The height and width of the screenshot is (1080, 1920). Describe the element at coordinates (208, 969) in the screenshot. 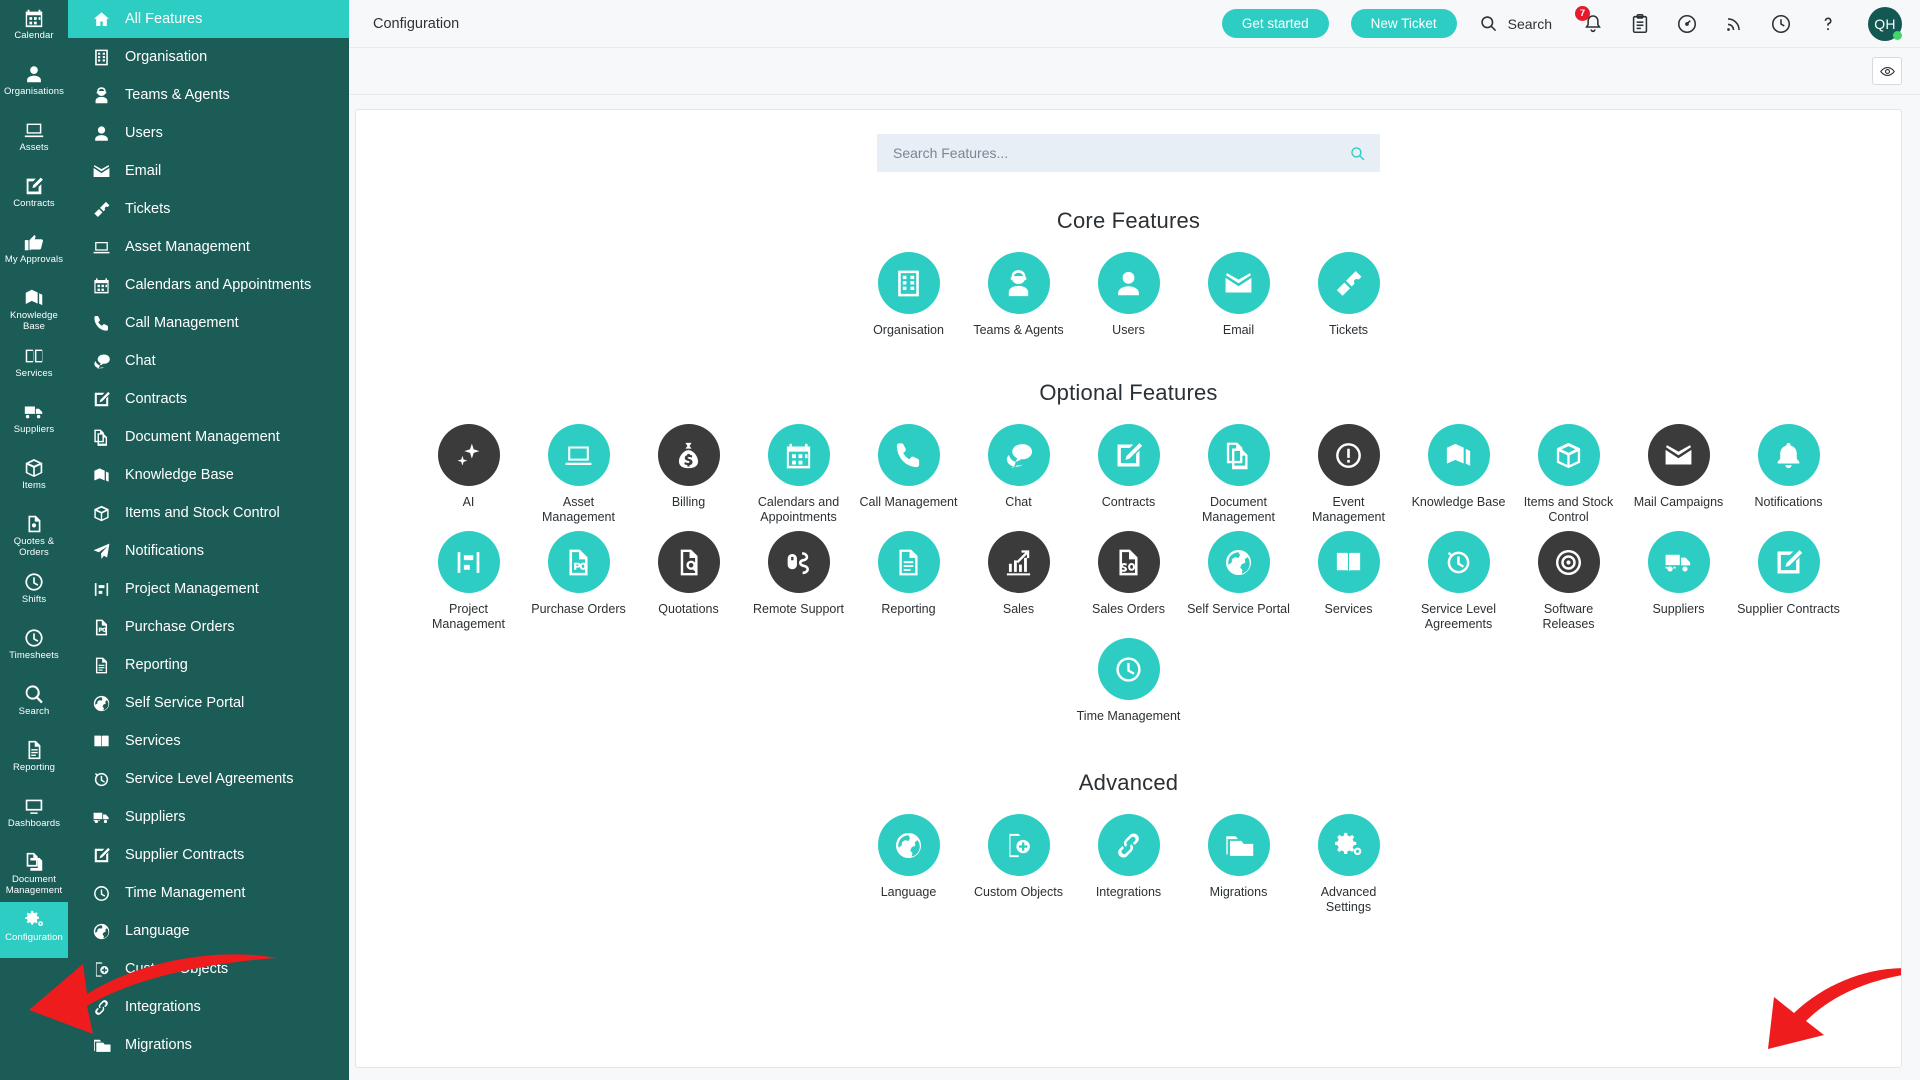

I see `featnav-item-custom-objects: Custom Objects` at that location.